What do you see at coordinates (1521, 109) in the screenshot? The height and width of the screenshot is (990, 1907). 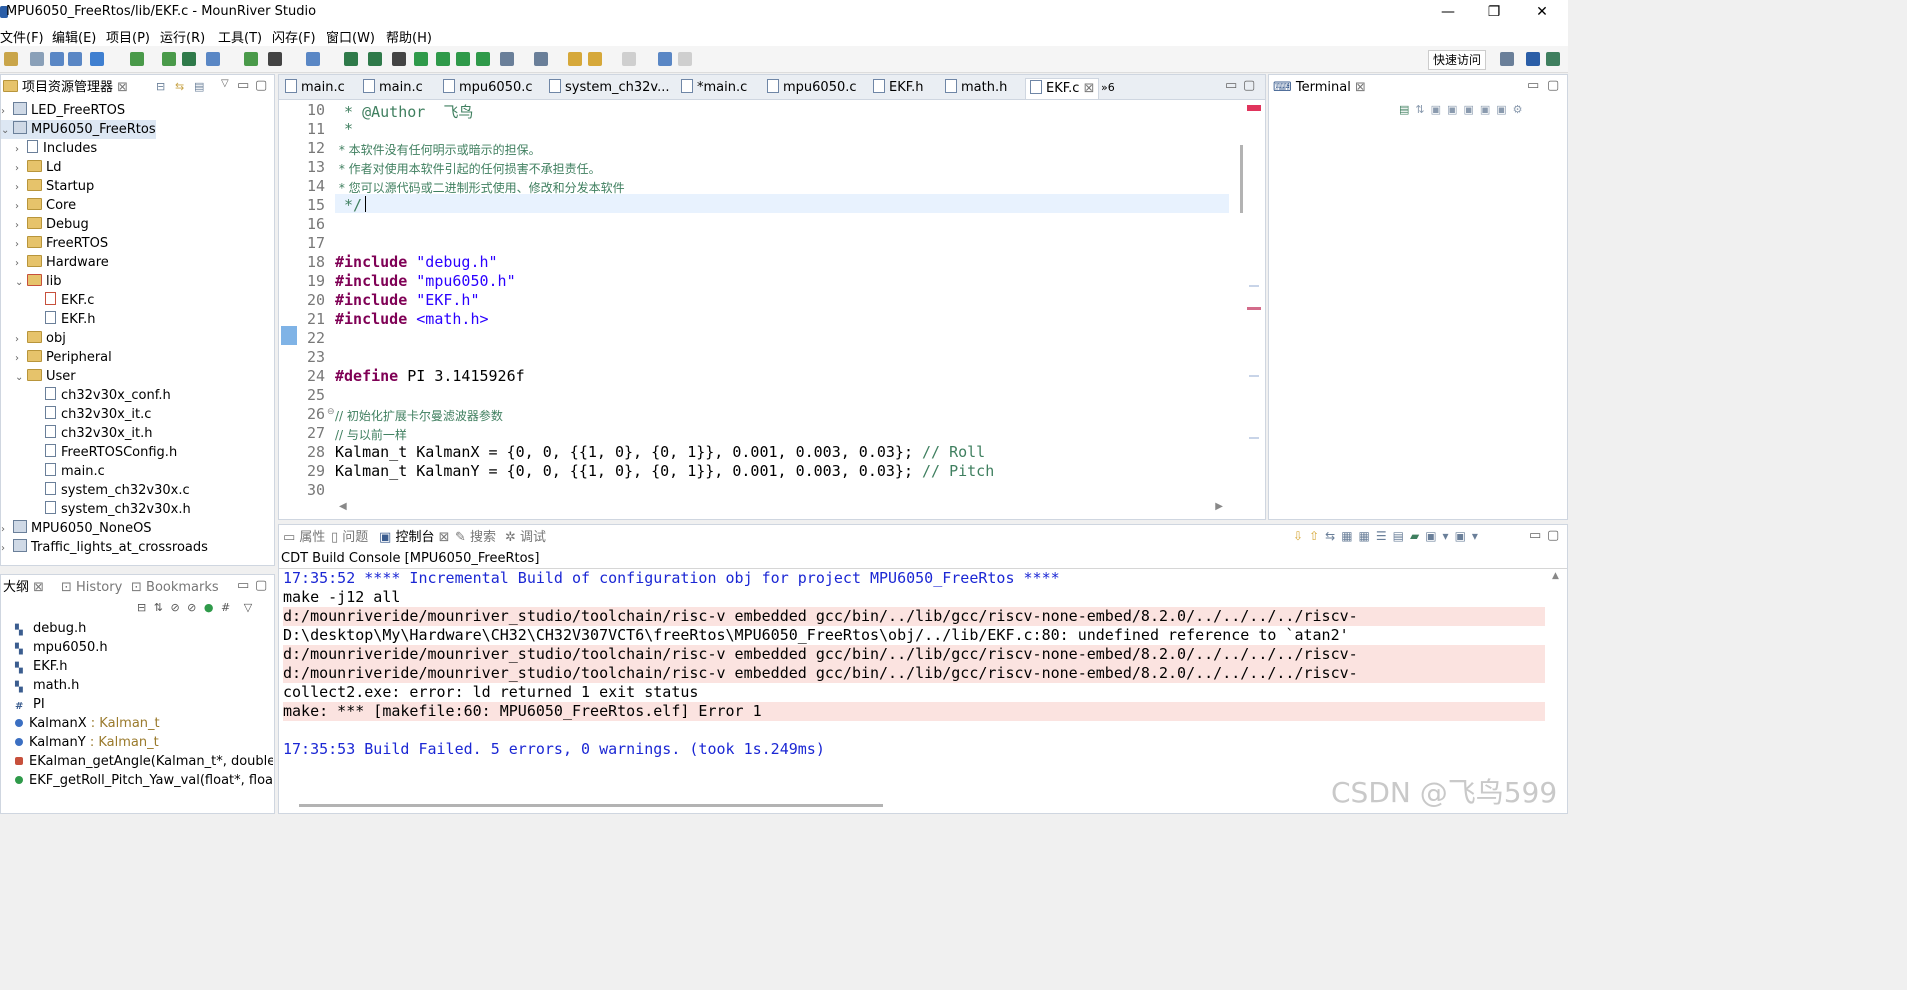 I see `menu-icon: ⚙` at bounding box center [1521, 109].